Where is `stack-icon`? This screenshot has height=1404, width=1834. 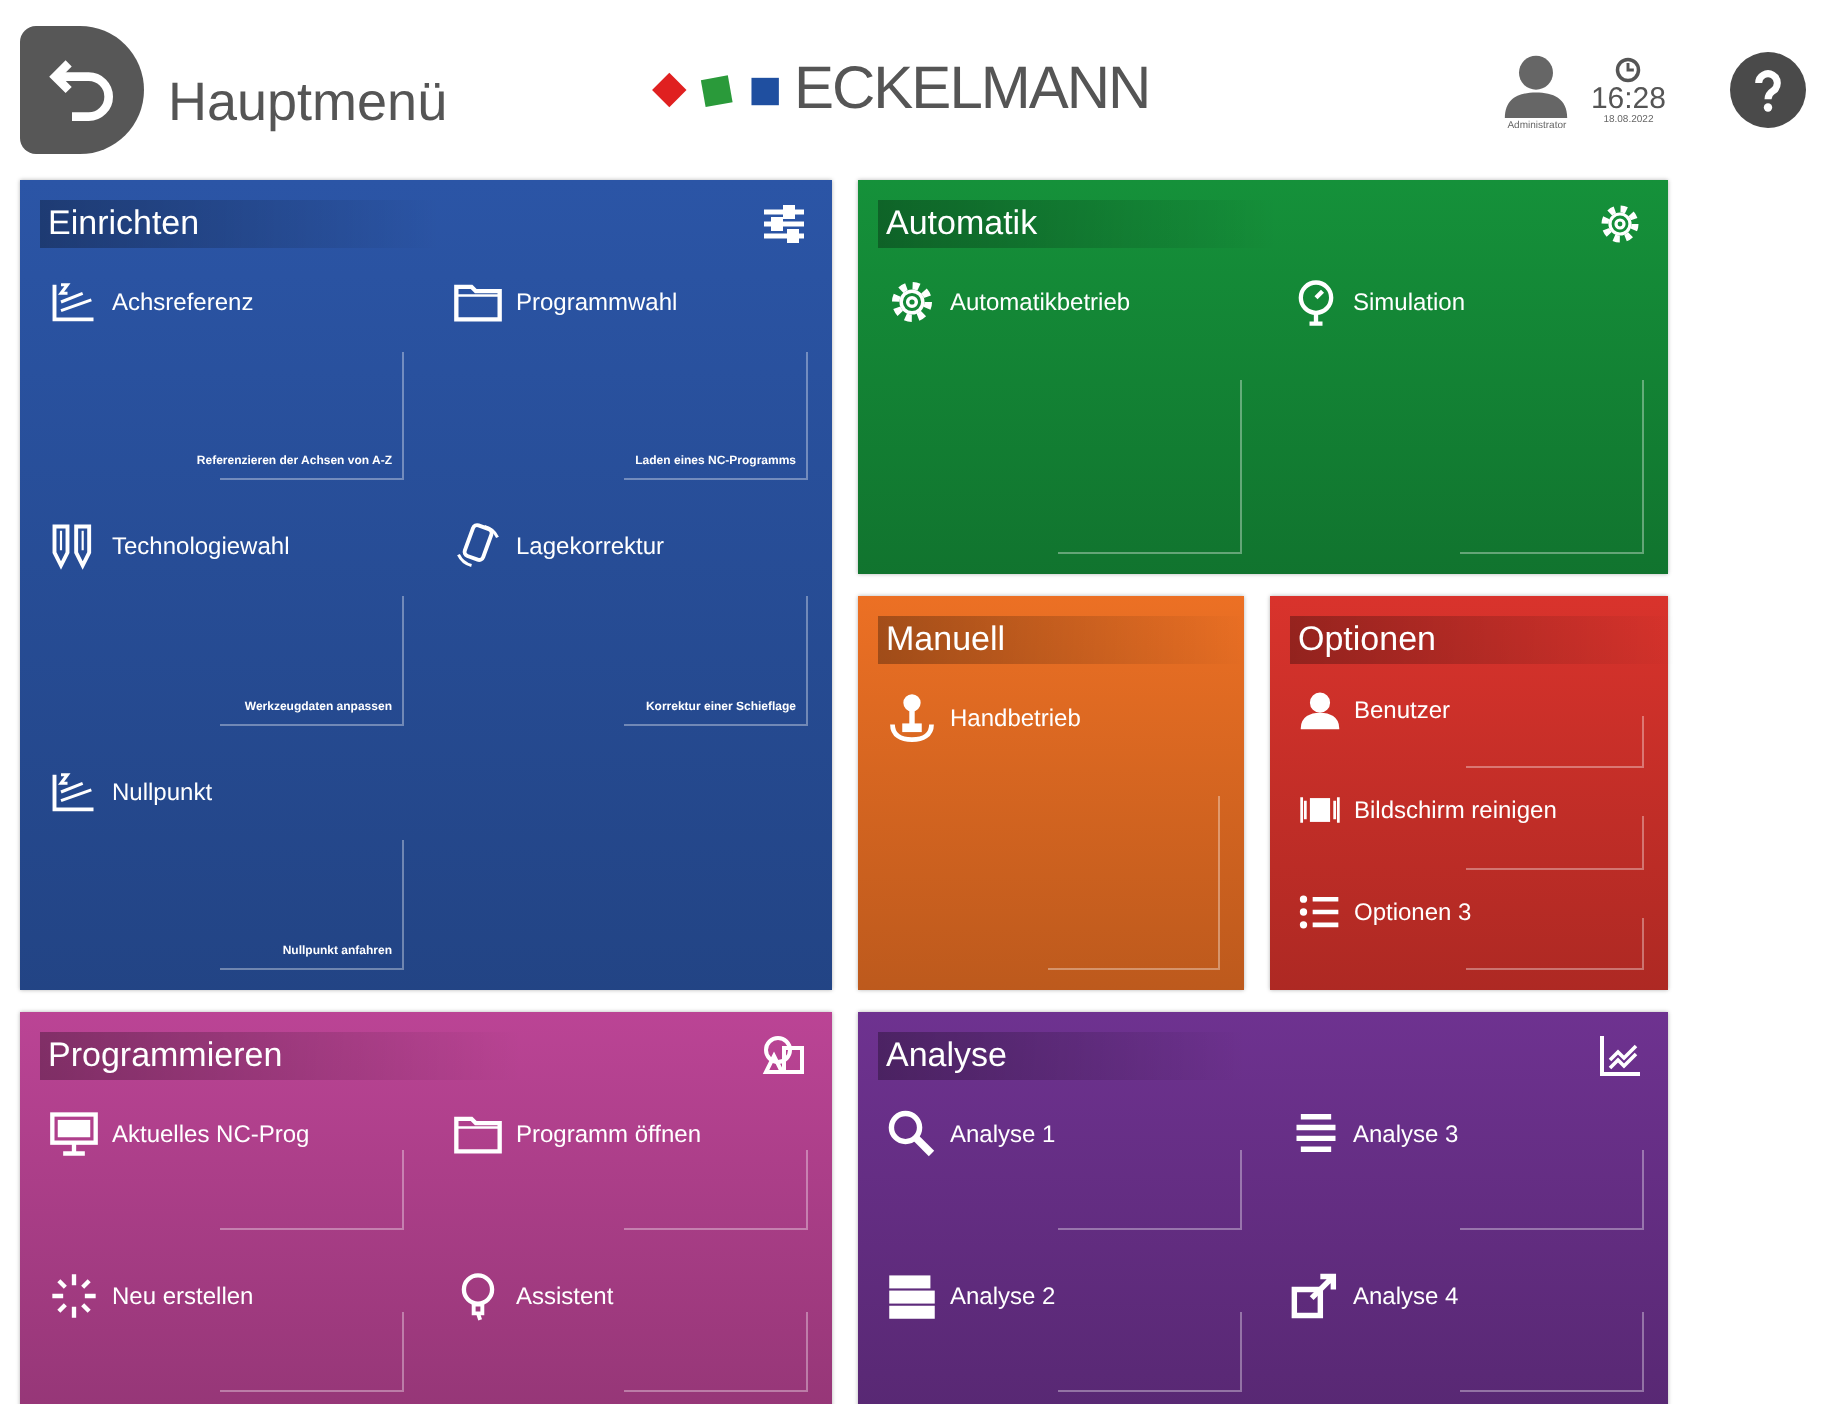 stack-icon is located at coordinates (912, 1296).